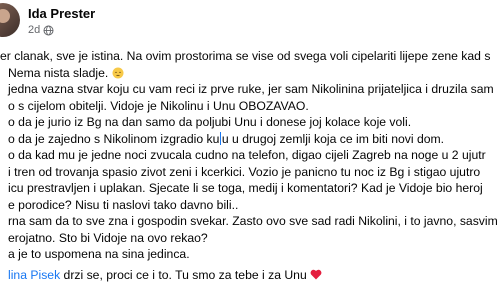 This screenshot has height=300, width=500. Describe the element at coordinates (10, 20) in the screenshot. I see `author-avatar` at that location.